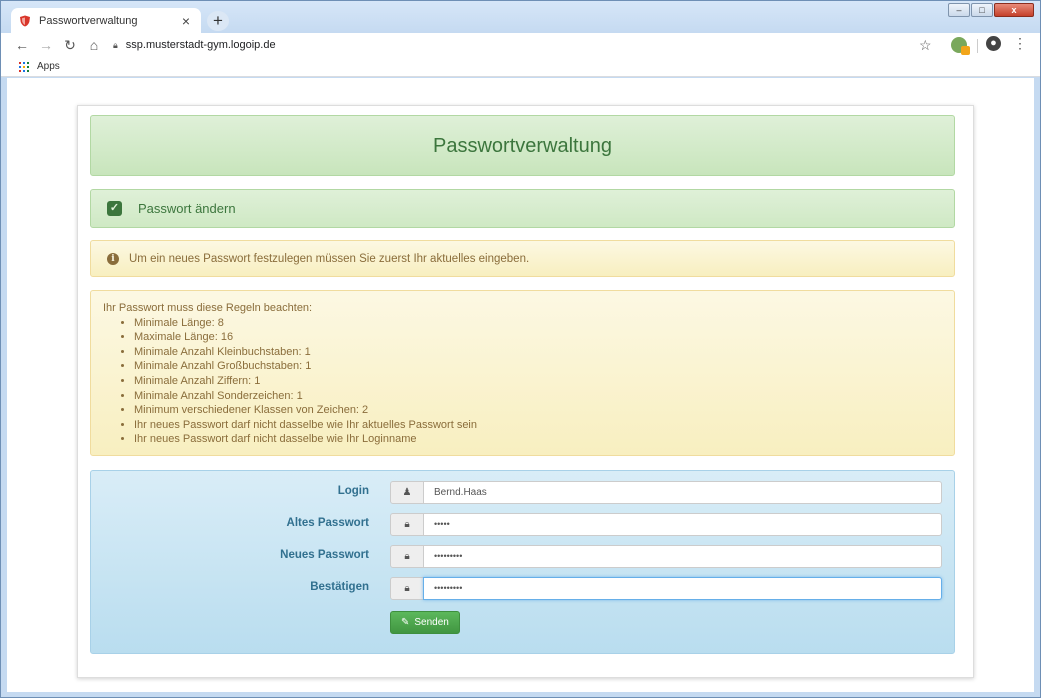 This screenshot has width=1041, height=698. What do you see at coordinates (22, 45) in the screenshot?
I see `back-arrow-icon: ←` at bounding box center [22, 45].